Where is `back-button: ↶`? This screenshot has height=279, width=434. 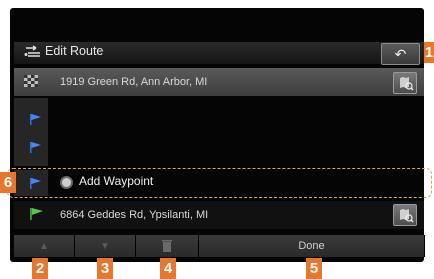
back-button: ↶ is located at coordinates (400, 54).